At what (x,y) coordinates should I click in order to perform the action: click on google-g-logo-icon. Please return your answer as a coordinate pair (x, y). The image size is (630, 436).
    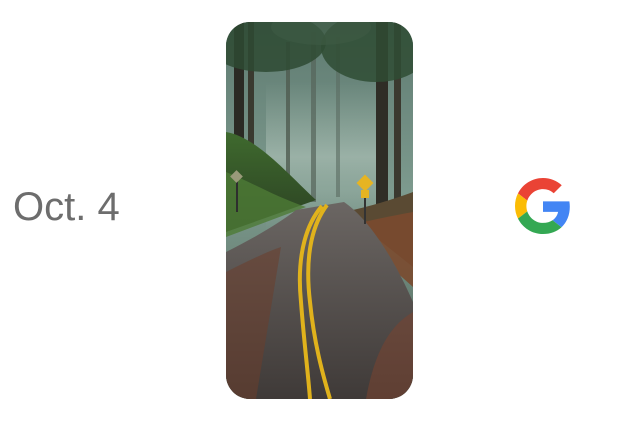
    Looking at the image, I should click on (542, 206).